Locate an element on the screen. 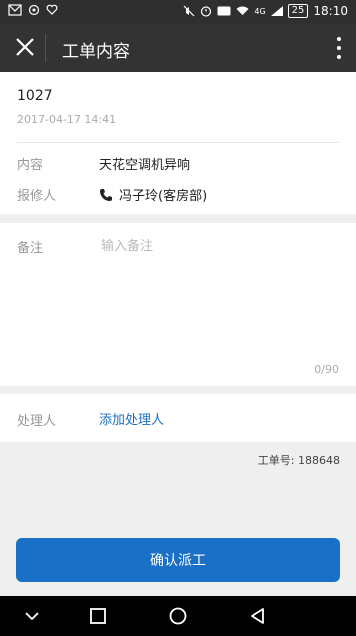  order-id: 1027 is located at coordinates (35, 96).